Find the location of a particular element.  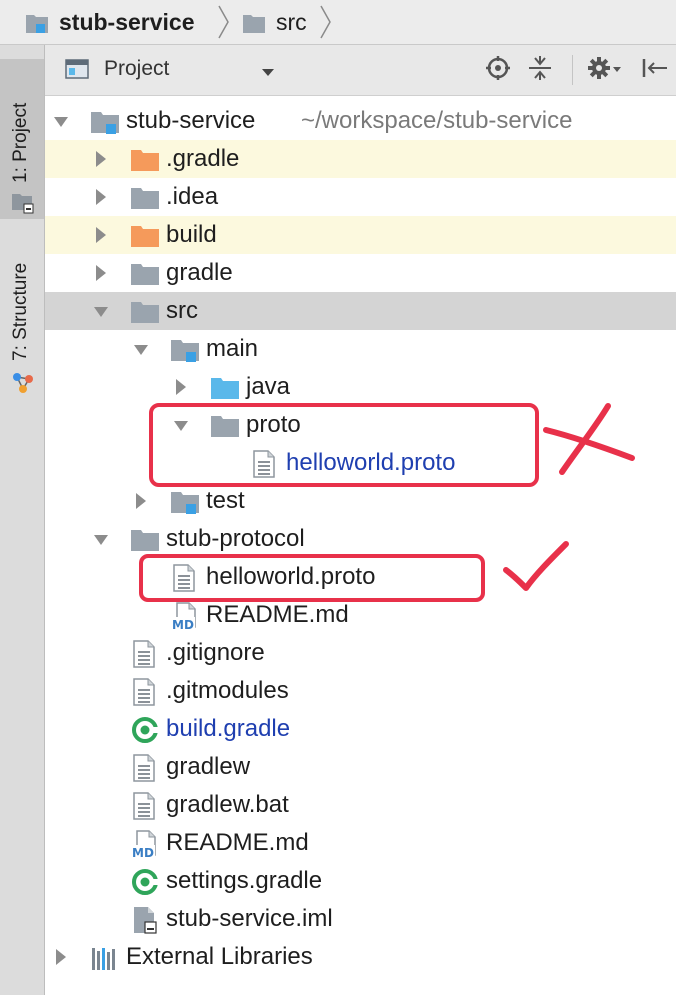

tree-item-main: main is located at coordinates (360, 349).